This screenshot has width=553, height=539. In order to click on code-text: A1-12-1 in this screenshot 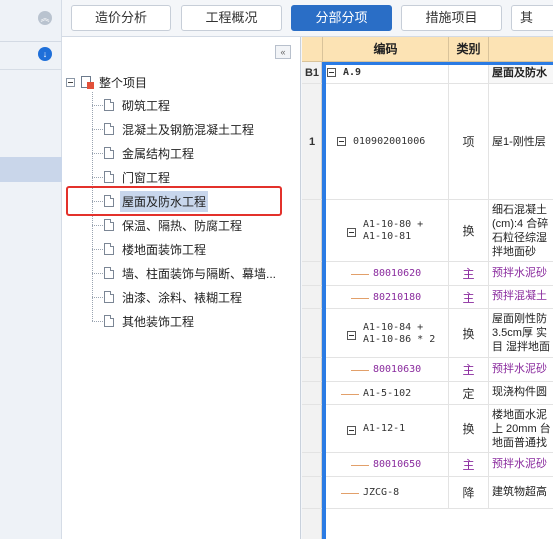, I will do `click(384, 428)`.